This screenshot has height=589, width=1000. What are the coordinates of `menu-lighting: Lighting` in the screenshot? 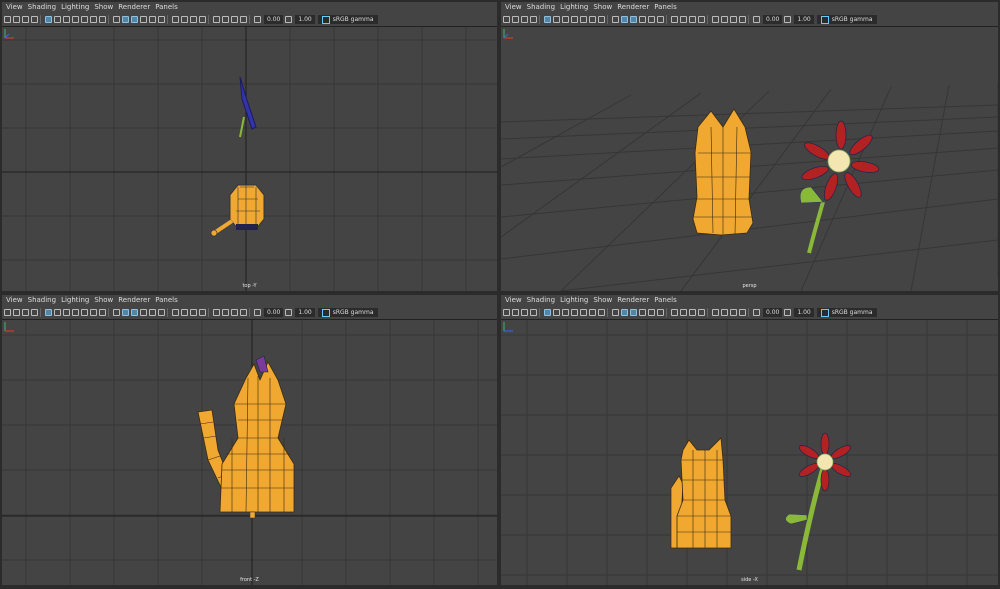 It's located at (75, 7).